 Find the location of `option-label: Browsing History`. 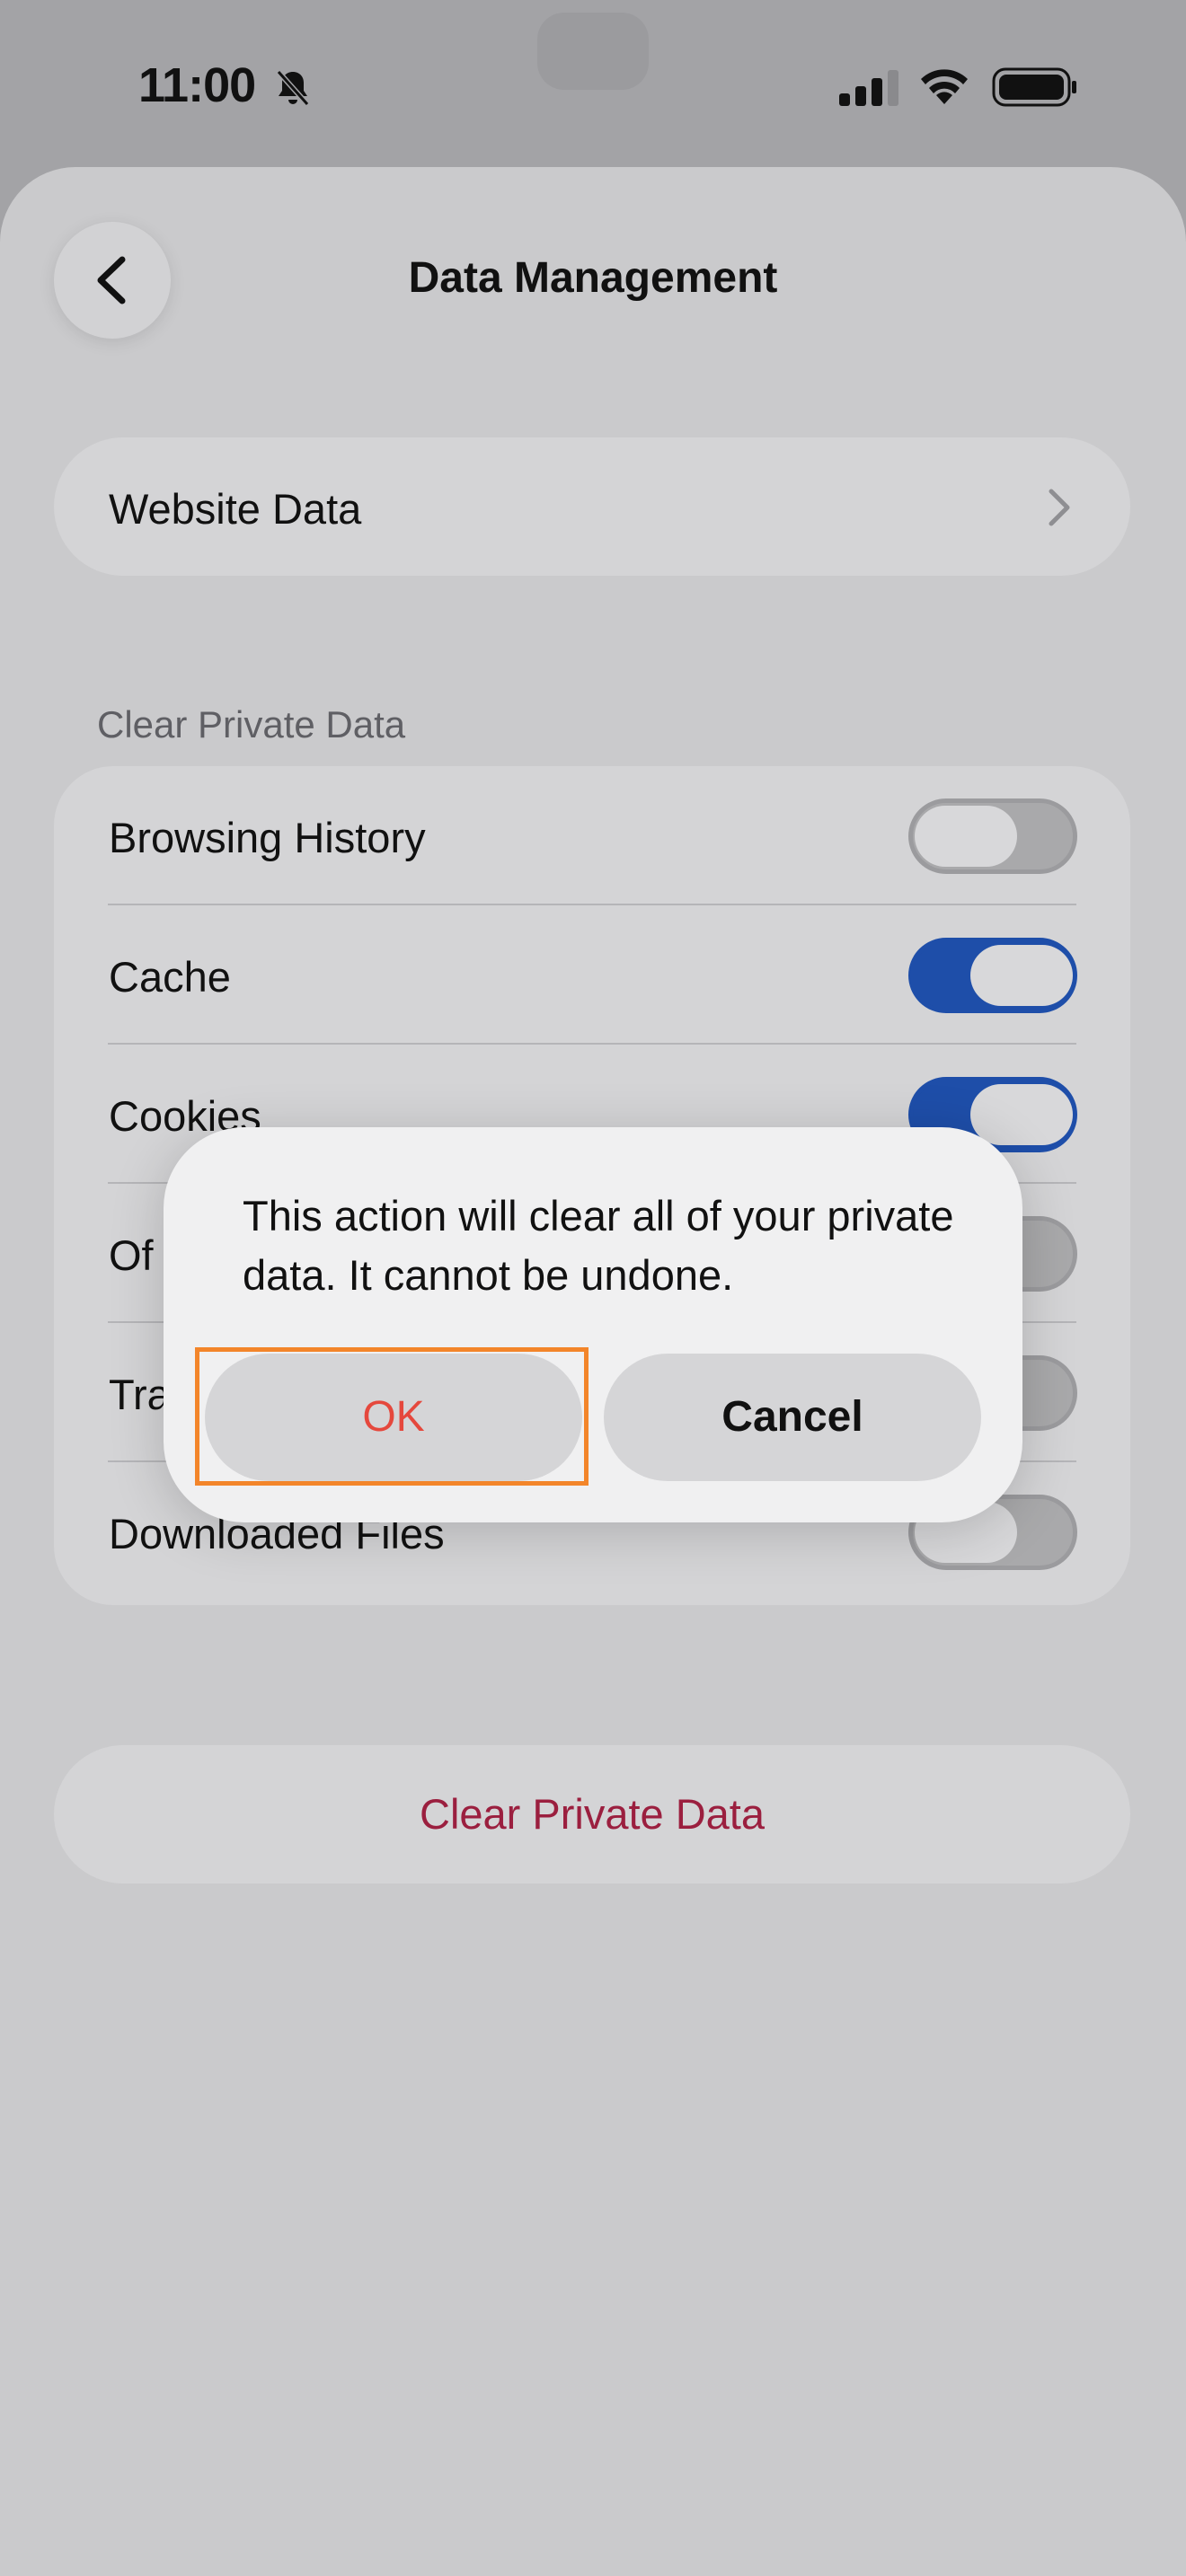

option-label: Browsing History is located at coordinates (267, 837).